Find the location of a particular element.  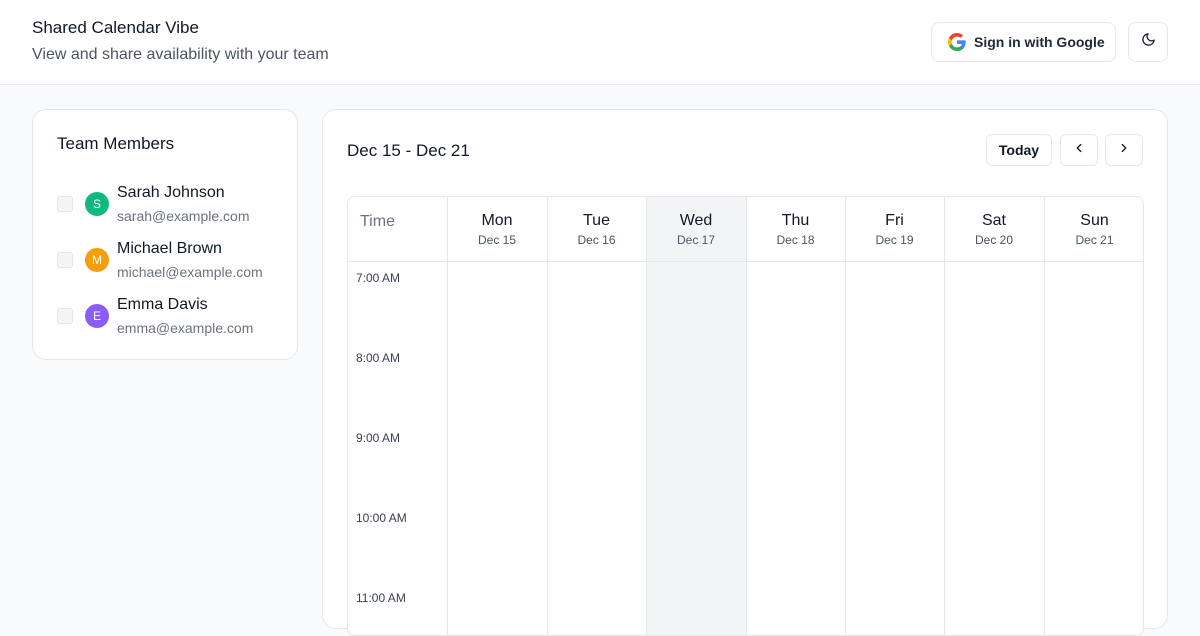

day-header-wed: Wed Dec 17 is located at coordinates (696, 229).